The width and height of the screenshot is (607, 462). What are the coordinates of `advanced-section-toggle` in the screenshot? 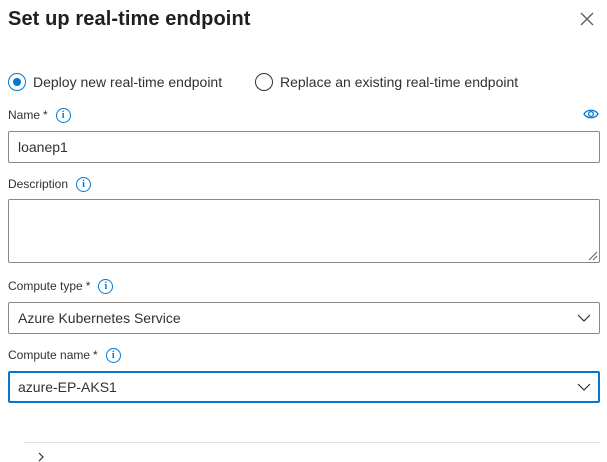 It's located at (41, 457).